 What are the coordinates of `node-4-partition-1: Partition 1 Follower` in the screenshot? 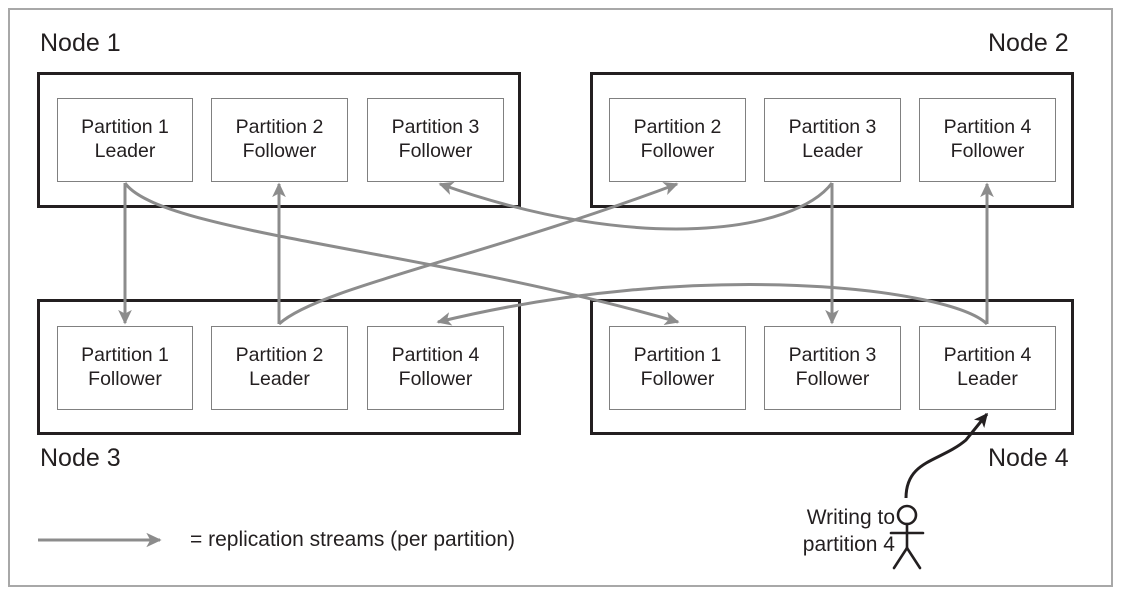 It's located at (677, 368).